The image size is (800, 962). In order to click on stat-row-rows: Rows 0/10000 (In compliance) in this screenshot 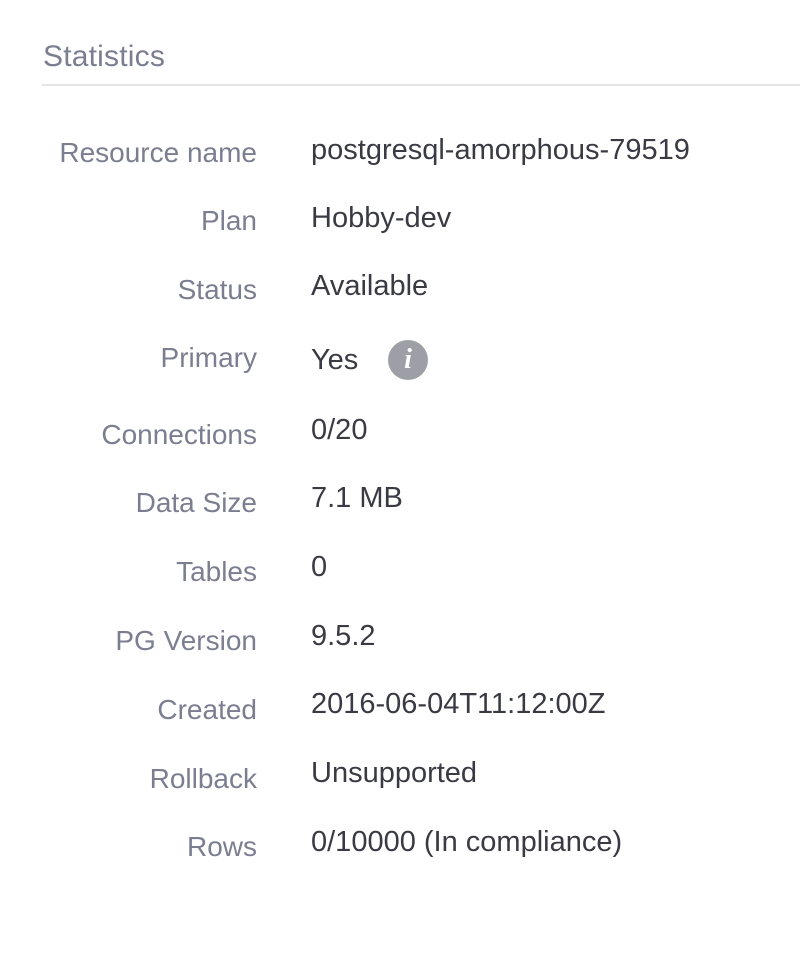, I will do `click(400, 846)`.